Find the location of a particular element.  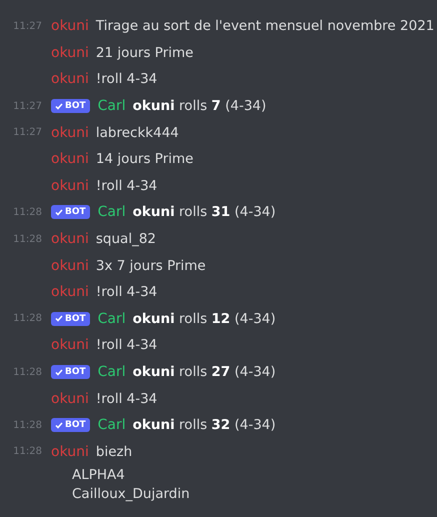

message-text: okuni rolls 12 (4-34) is located at coordinates (204, 318).